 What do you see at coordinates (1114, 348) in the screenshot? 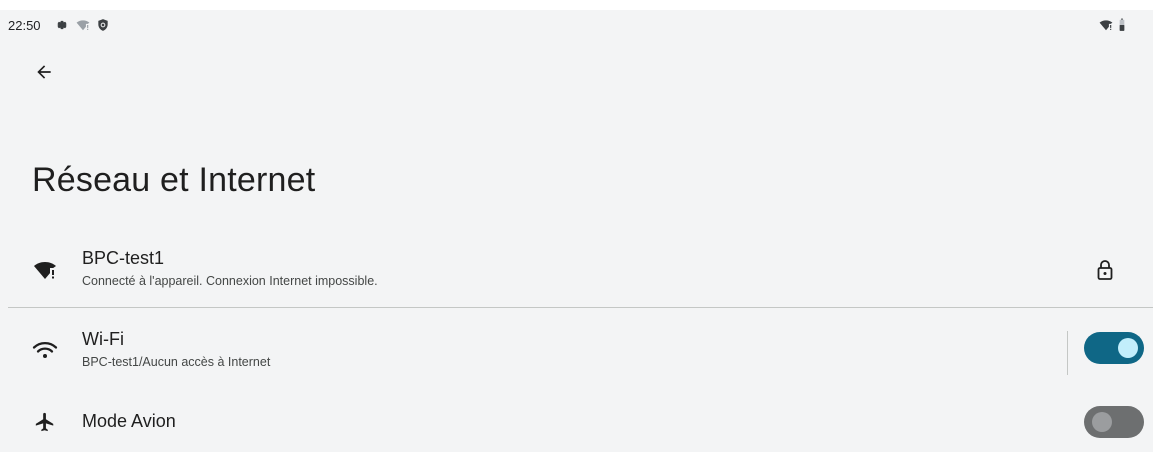
I see `wifi-toggle` at bounding box center [1114, 348].